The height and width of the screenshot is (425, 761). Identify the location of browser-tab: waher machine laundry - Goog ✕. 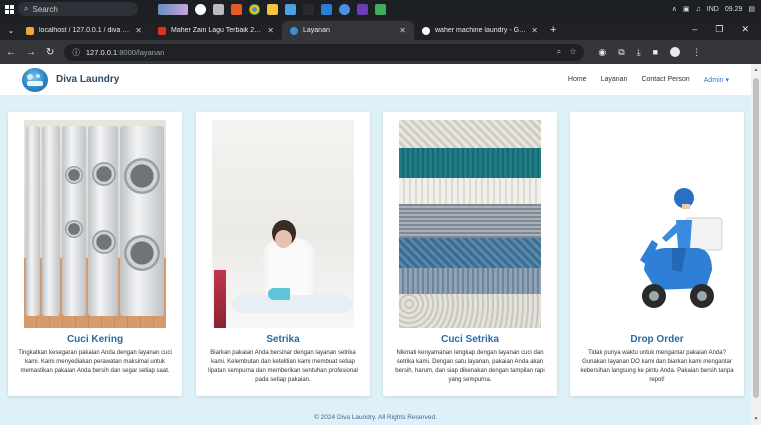
(480, 30).